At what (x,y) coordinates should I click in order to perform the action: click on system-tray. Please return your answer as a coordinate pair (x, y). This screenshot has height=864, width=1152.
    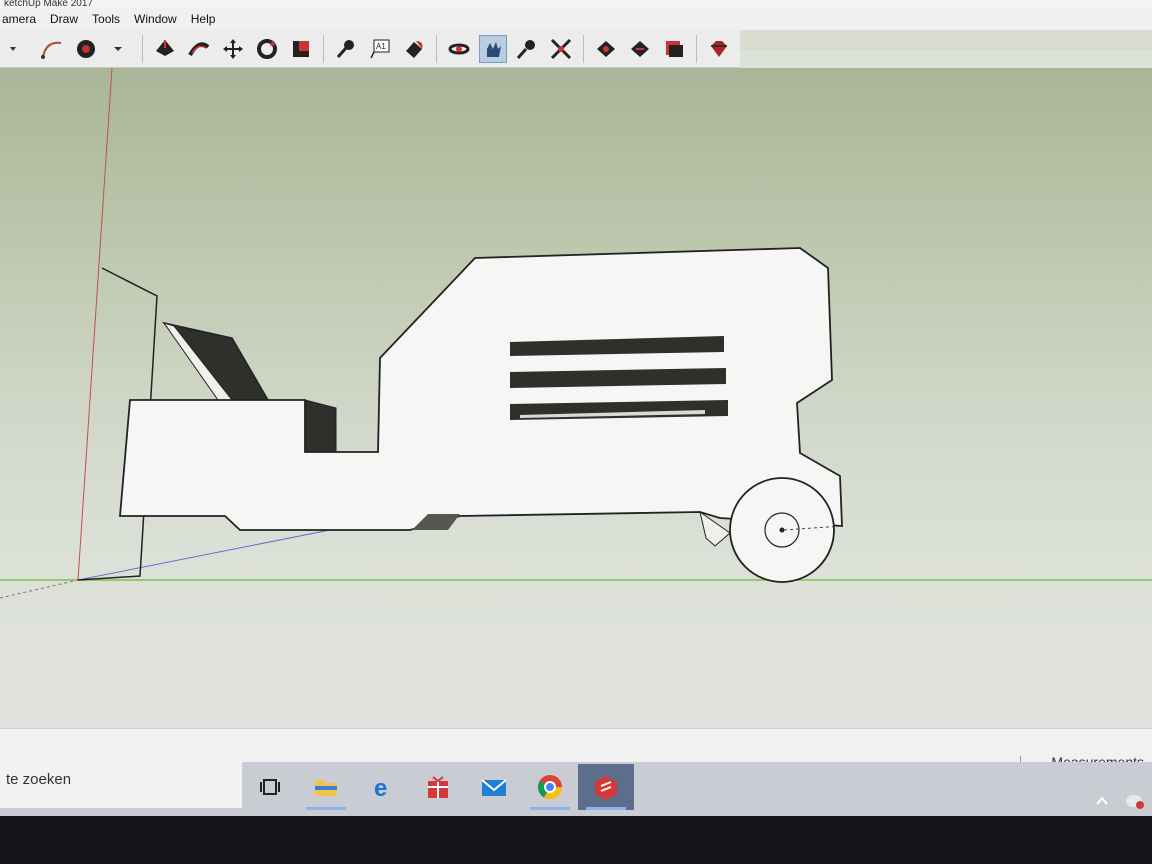
    Looking at the image, I should click on (1120, 803).